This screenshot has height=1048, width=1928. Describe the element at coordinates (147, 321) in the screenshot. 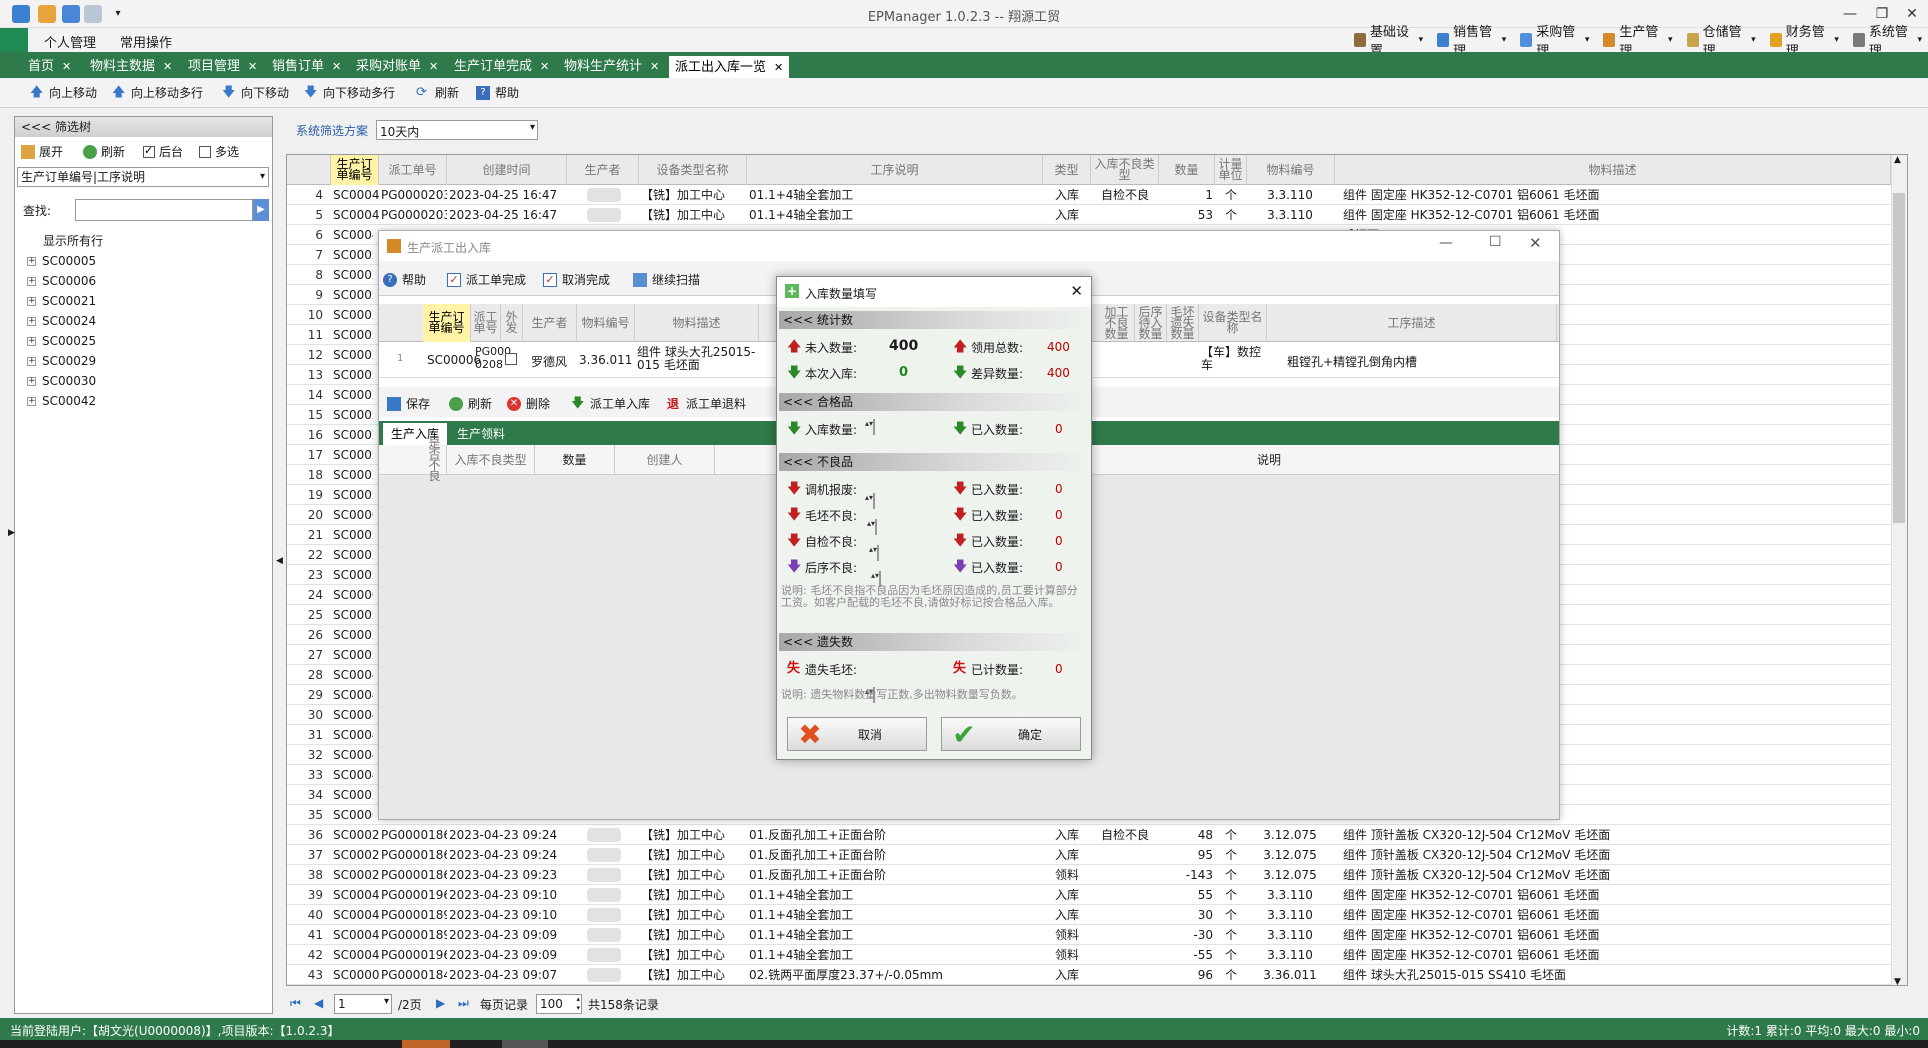

I see `tree-item: + SC00024` at that location.